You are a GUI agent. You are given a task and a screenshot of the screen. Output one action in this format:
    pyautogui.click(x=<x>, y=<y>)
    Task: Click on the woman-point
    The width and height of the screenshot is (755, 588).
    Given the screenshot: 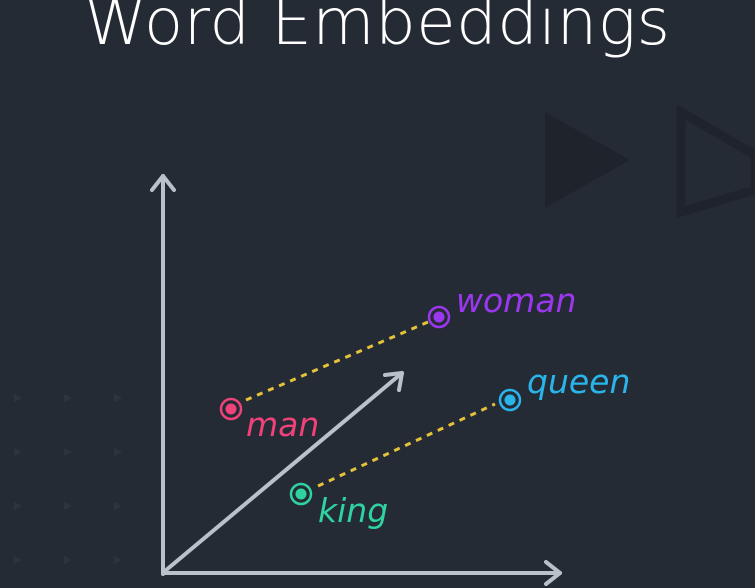 What is the action you would take?
    pyautogui.click(x=439, y=317)
    